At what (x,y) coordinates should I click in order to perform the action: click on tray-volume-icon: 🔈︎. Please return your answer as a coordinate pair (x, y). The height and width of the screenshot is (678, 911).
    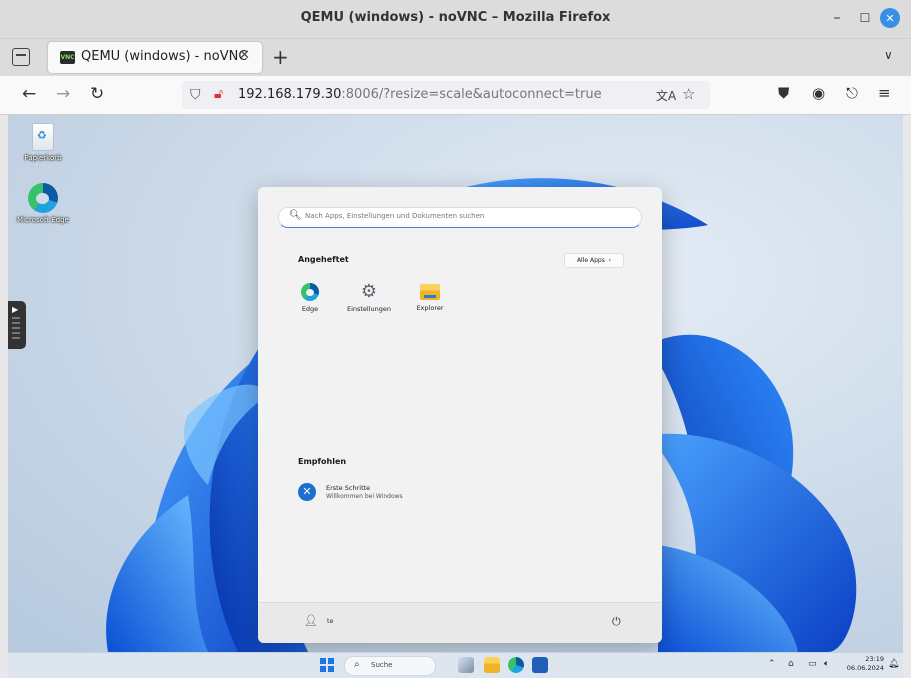
    Looking at the image, I should click on (826, 664).